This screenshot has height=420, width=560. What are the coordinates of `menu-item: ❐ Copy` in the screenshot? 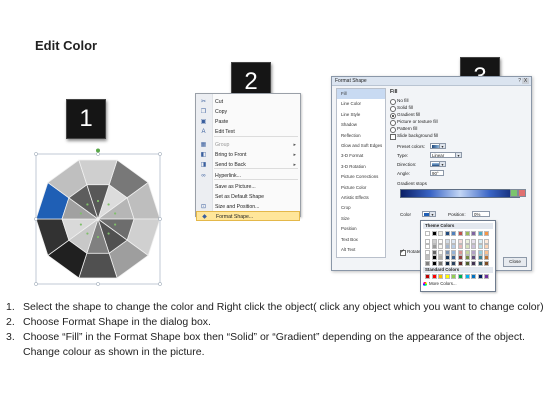 It's located at (248, 112).